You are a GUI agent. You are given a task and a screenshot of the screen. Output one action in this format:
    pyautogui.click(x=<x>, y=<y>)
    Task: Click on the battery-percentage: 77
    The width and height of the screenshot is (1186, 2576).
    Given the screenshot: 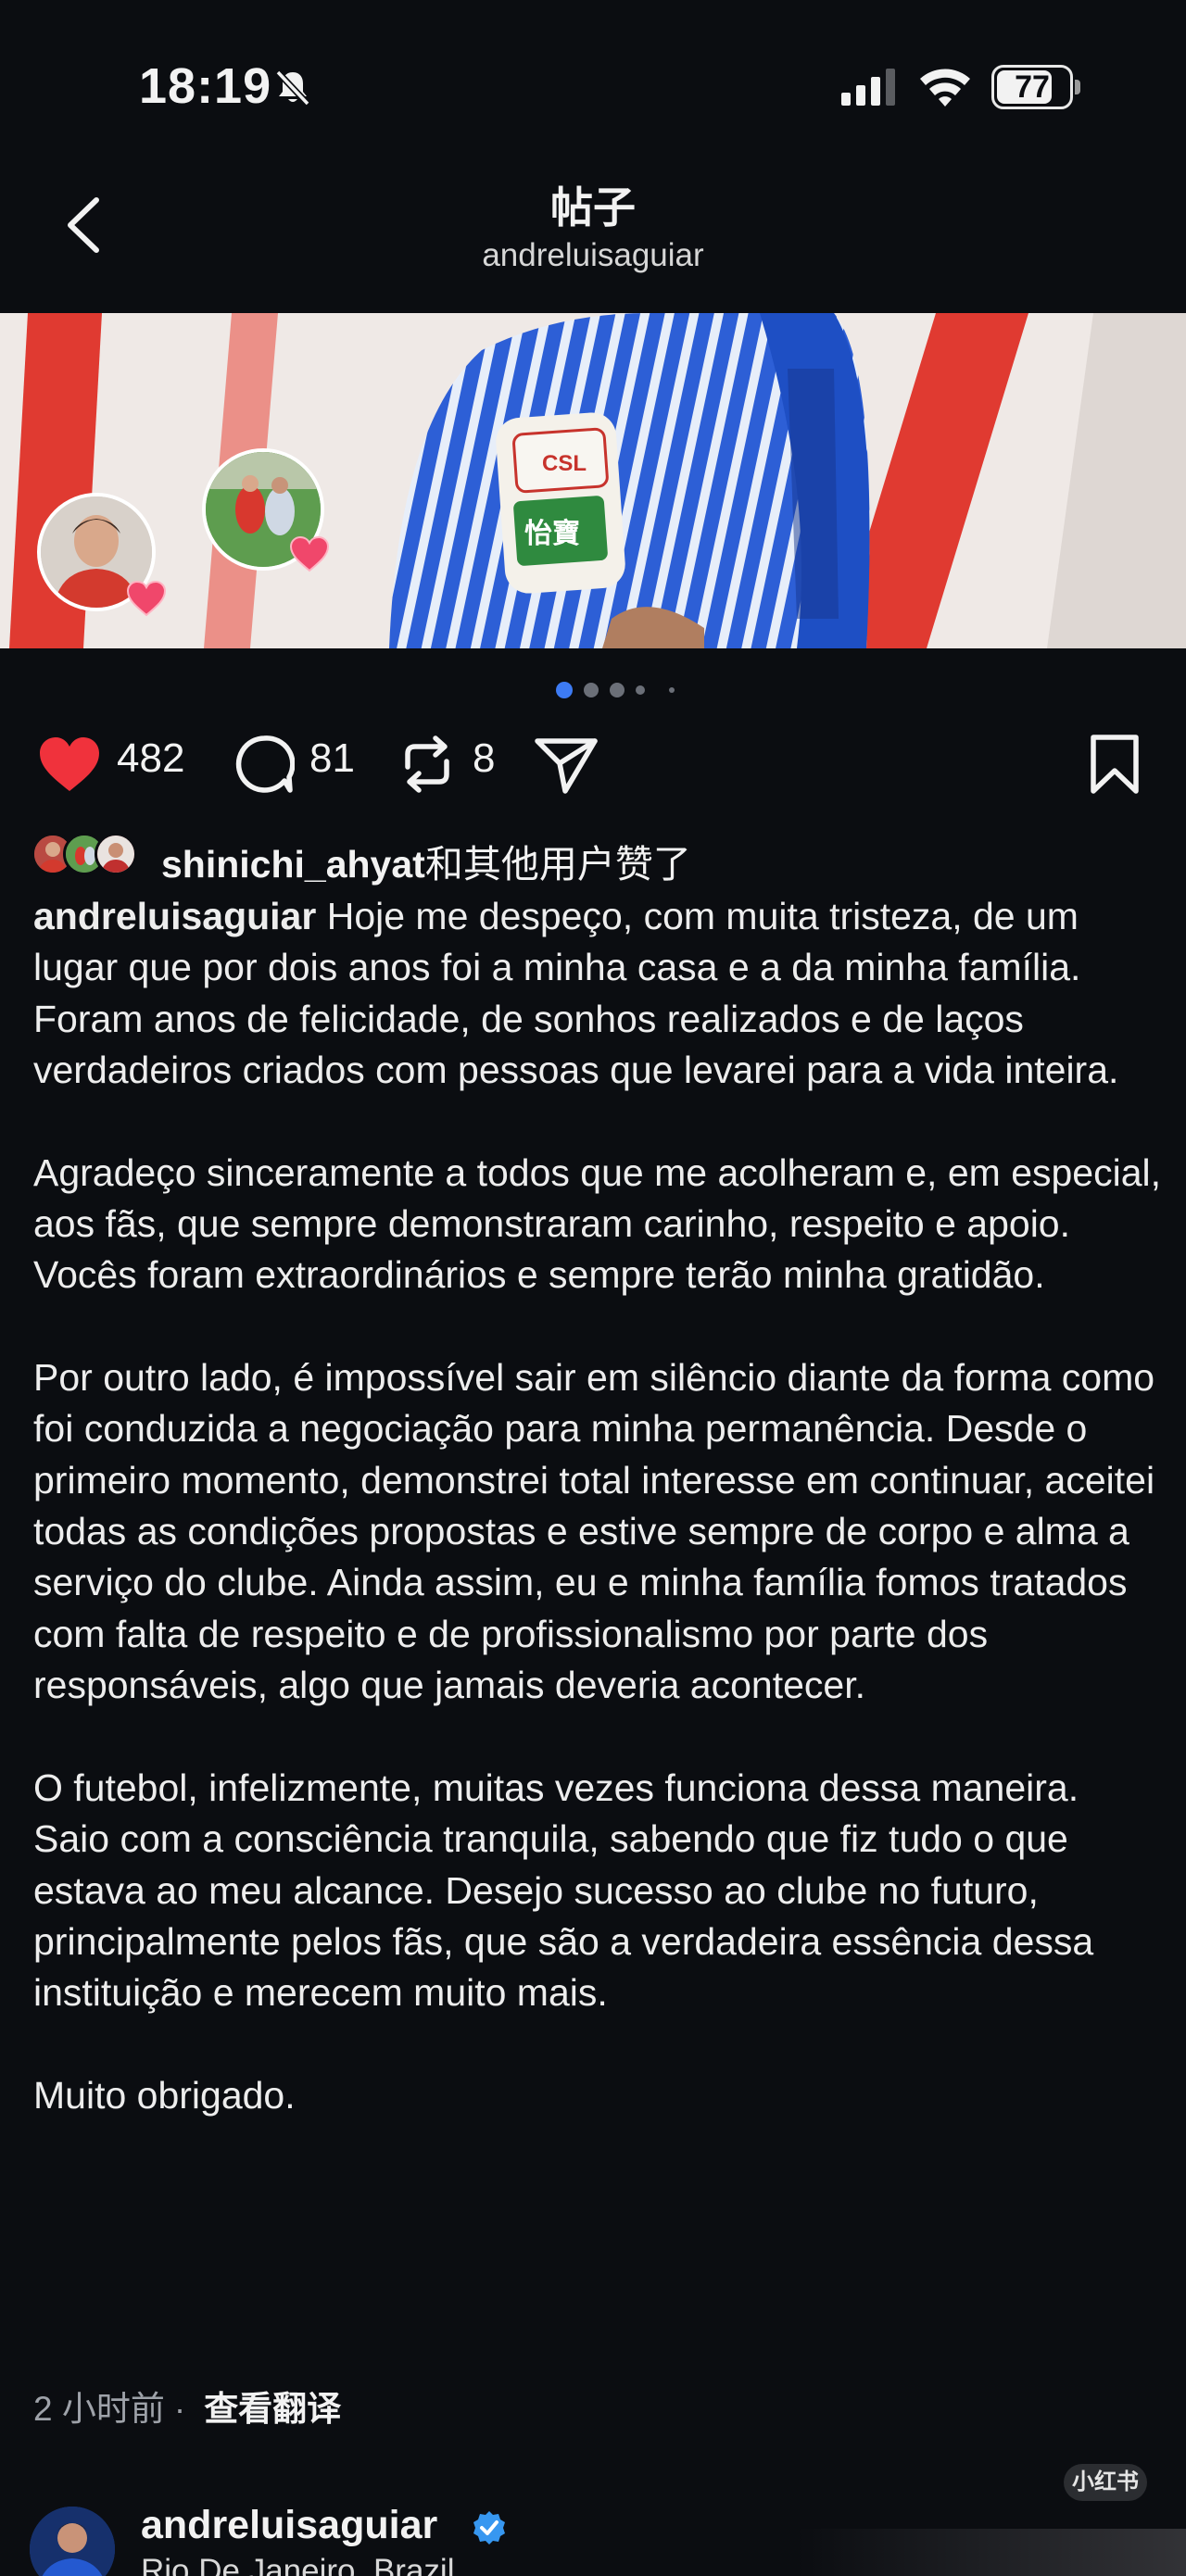 What is the action you would take?
    pyautogui.click(x=1032, y=87)
    